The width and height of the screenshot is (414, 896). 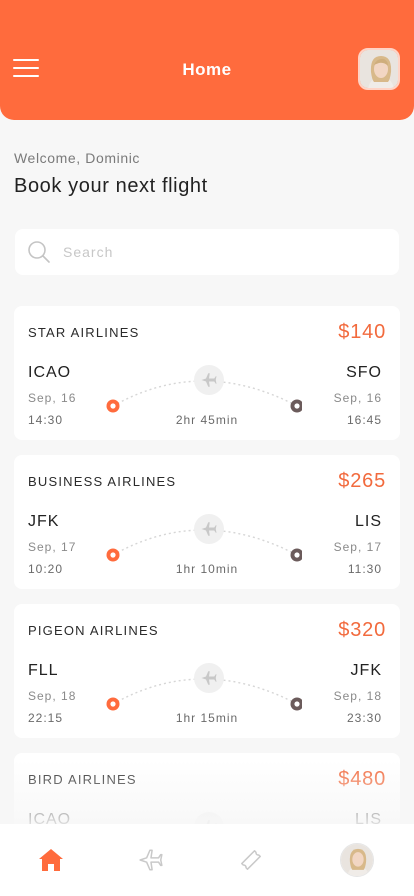 What do you see at coordinates (77, 158) in the screenshot?
I see `welcome-text: Welcome, Dominic` at bounding box center [77, 158].